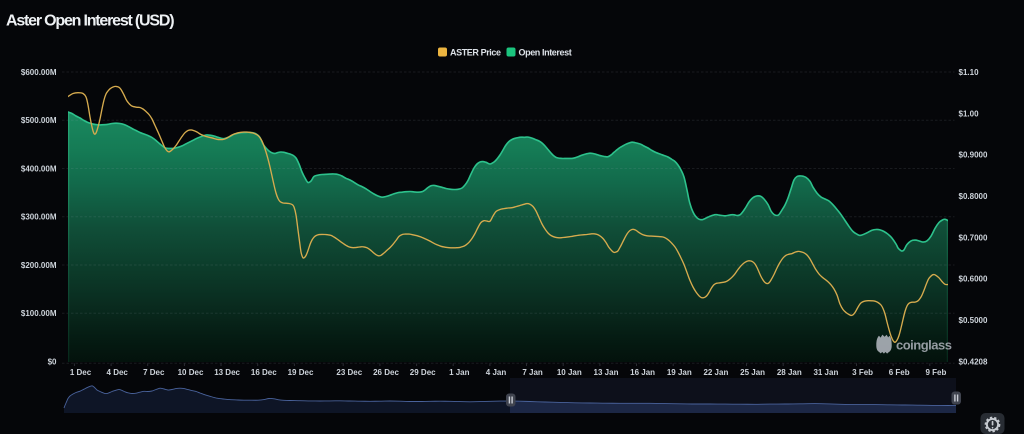 The image size is (1024, 434). What do you see at coordinates (39, 265) in the screenshot?
I see `svg-text: $200.00M` at bounding box center [39, 265].